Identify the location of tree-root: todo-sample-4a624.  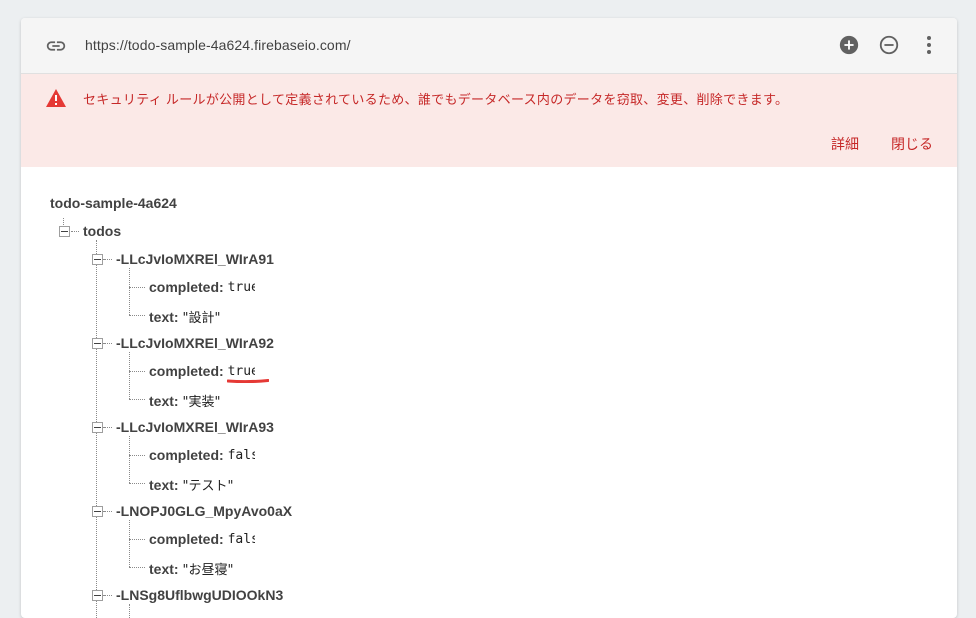
(113, 203).